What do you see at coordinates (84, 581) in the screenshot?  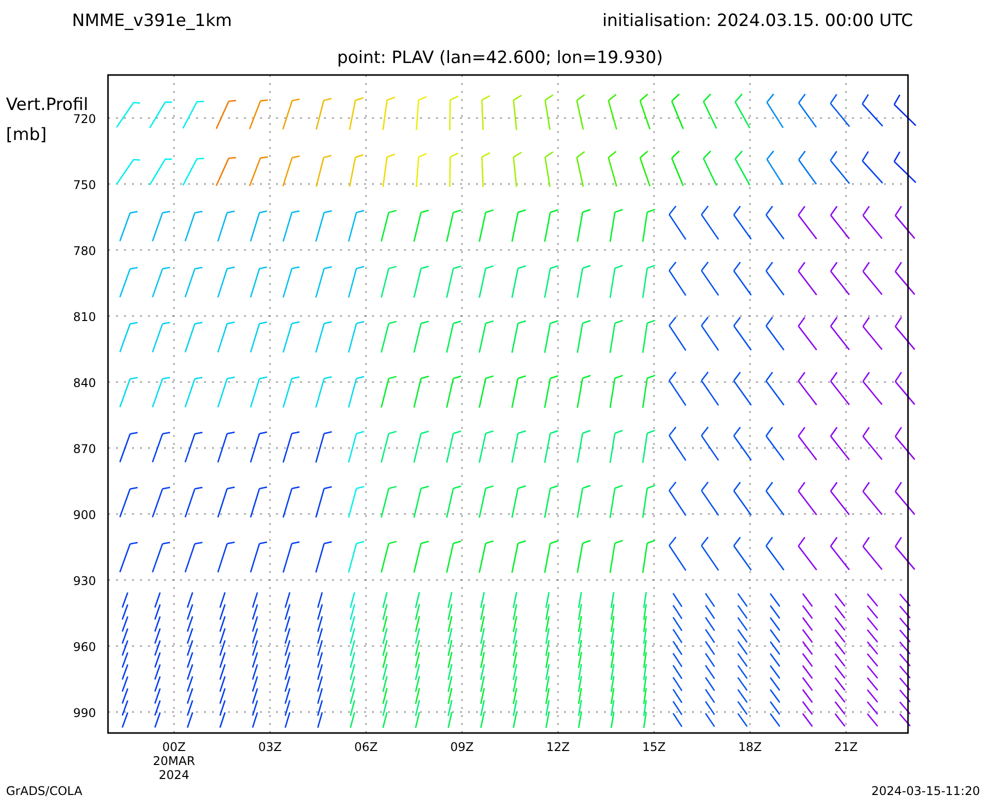 I see `y-tick-label: 930` at bounding box center [84, 581].